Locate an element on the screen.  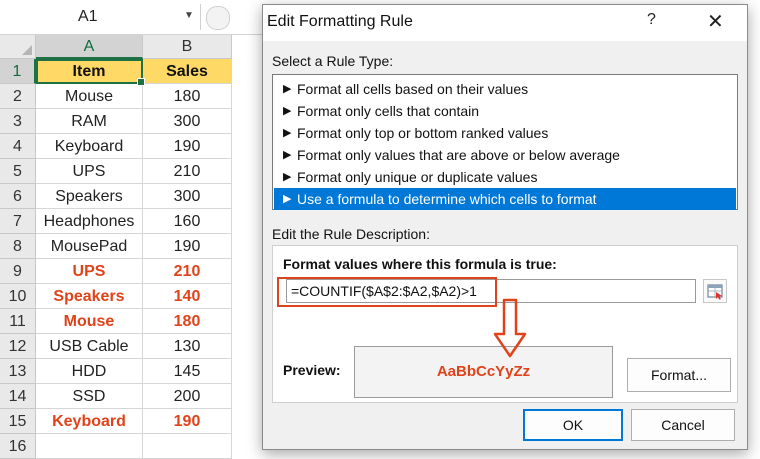
collapse-dialog-button is located at coordinates (715, 291).